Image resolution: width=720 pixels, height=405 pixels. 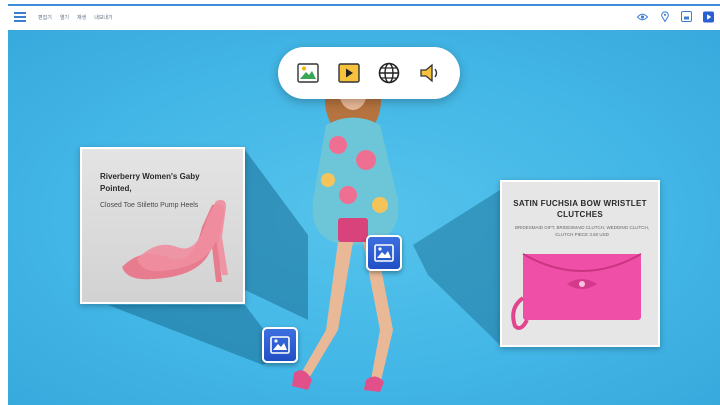 I want to click on insert-image-button, so click(x=308, y=73).